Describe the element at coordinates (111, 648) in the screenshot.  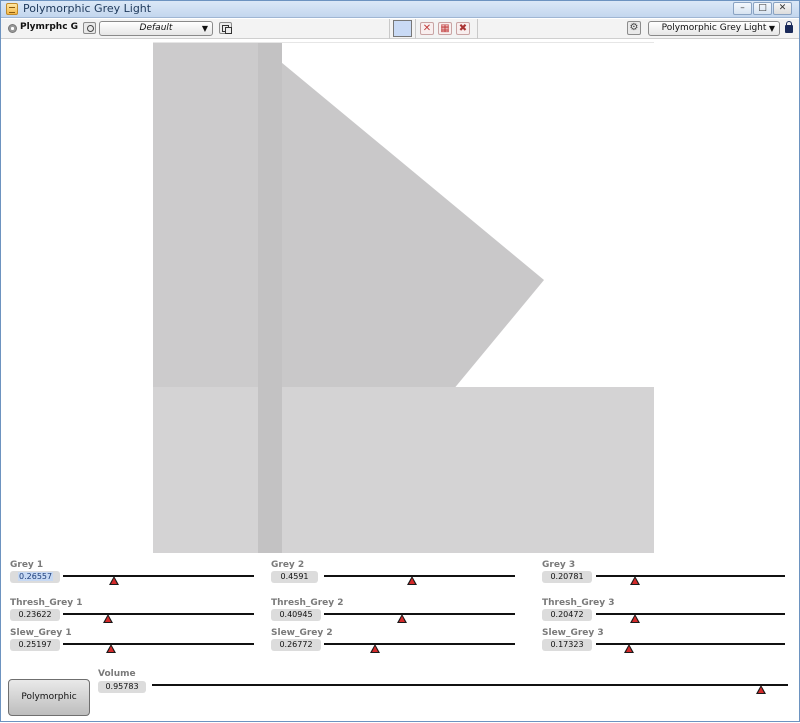
I see `slew-grey-1-slider-thumb` at that location.